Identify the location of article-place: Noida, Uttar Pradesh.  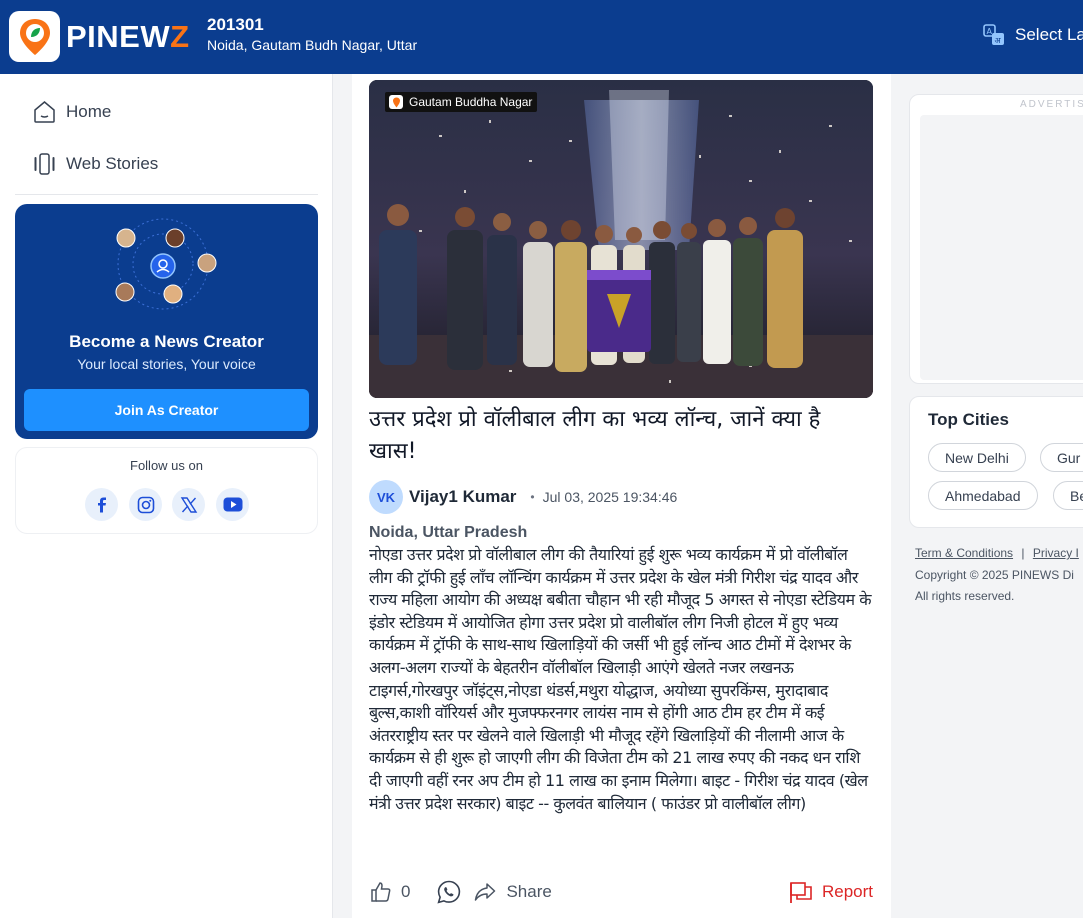
(448, 532).